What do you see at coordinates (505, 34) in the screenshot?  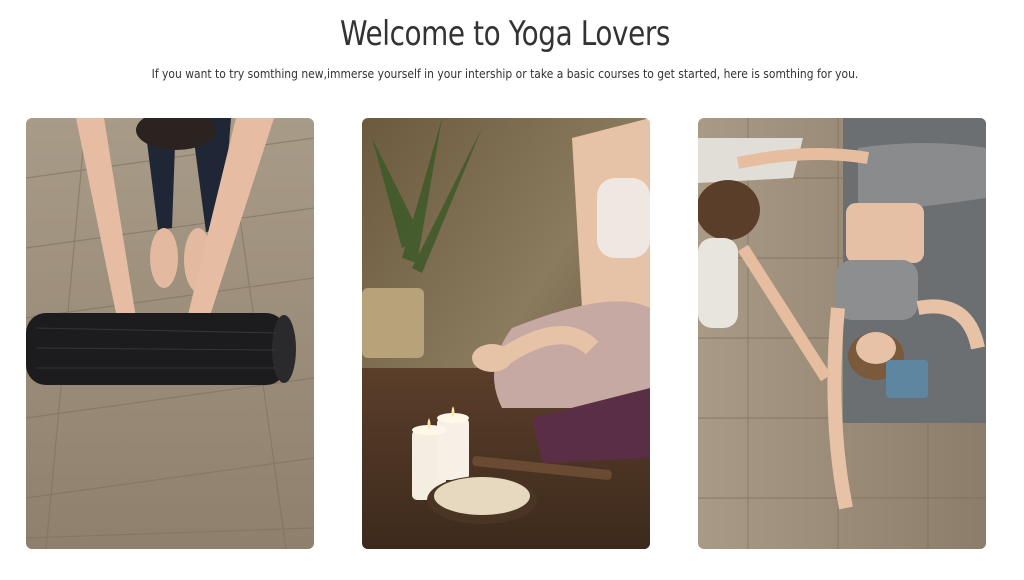 I see `page-title: Welcome to Yoga Lovers` at bounding box center [505, 34].